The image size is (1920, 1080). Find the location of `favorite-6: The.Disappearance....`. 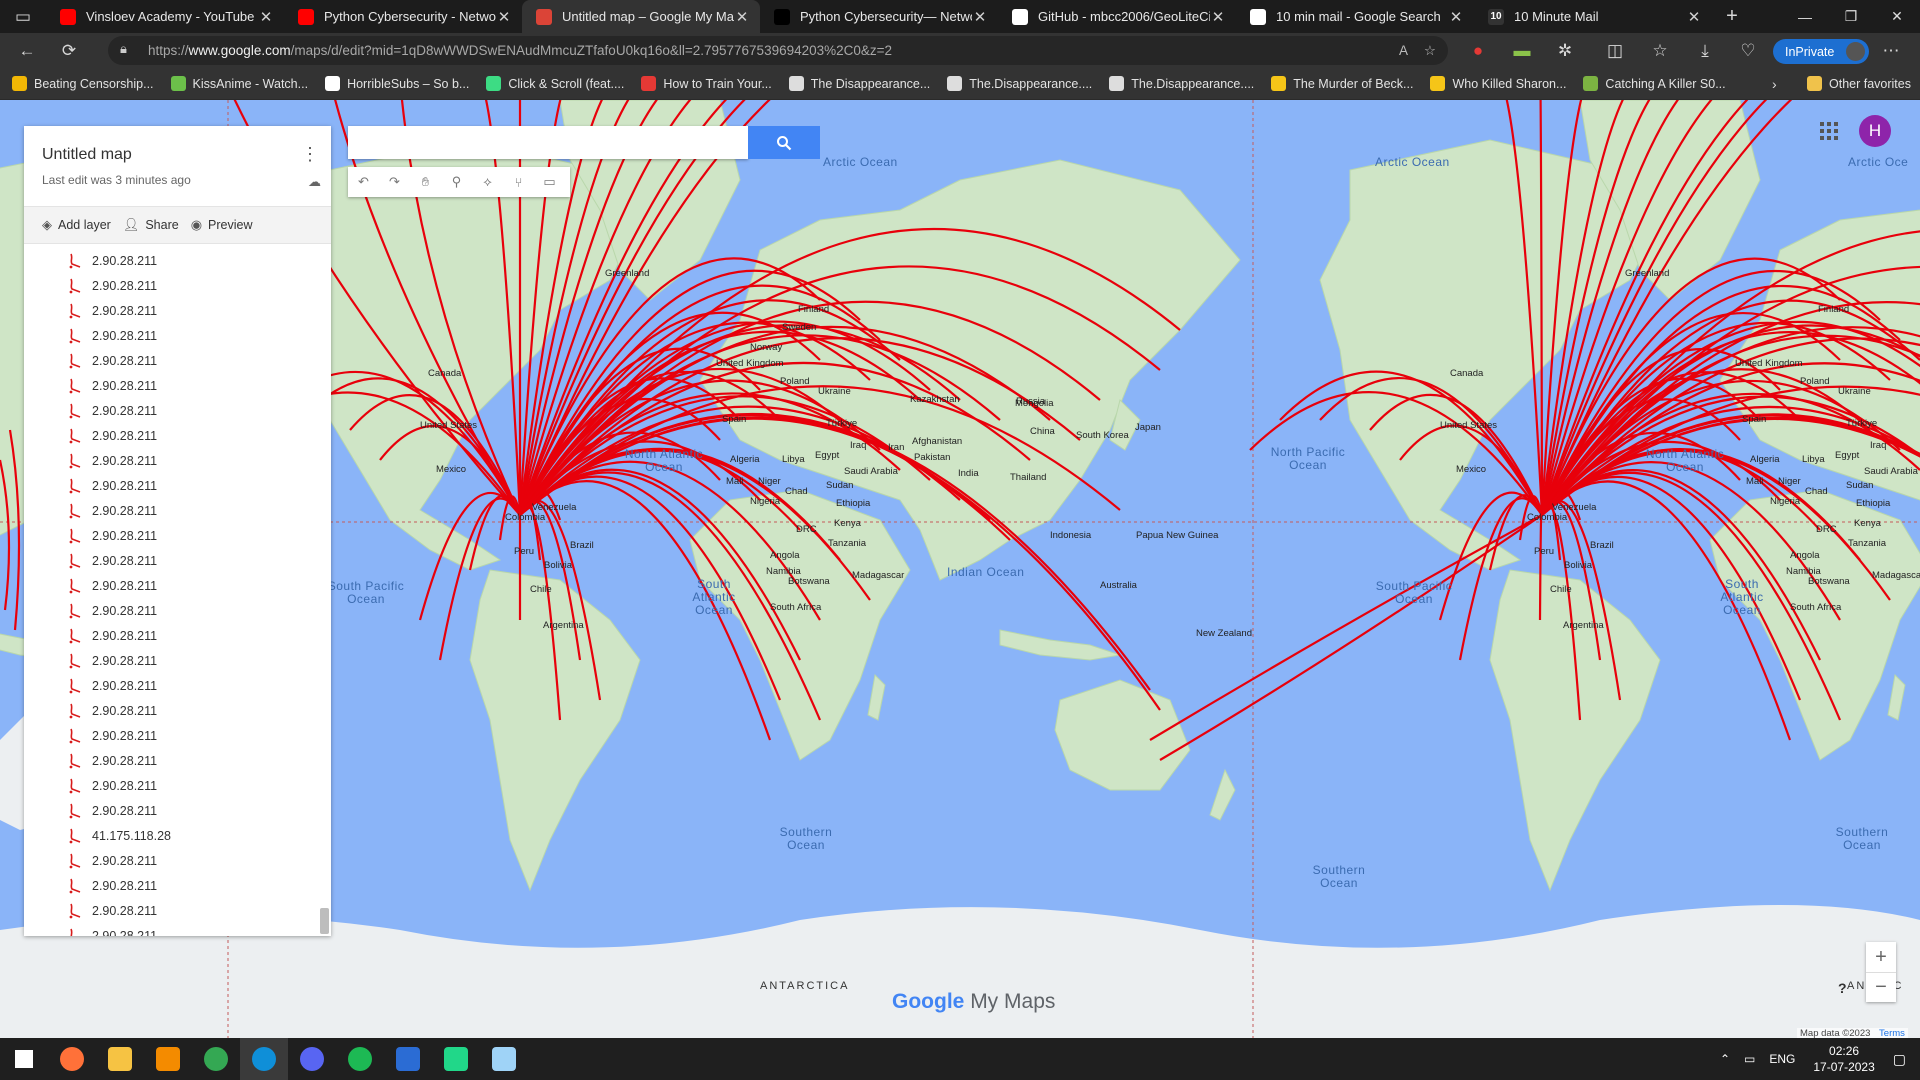

favorite-6: The.Disappearance.... is located at coordinates (1019, 83).